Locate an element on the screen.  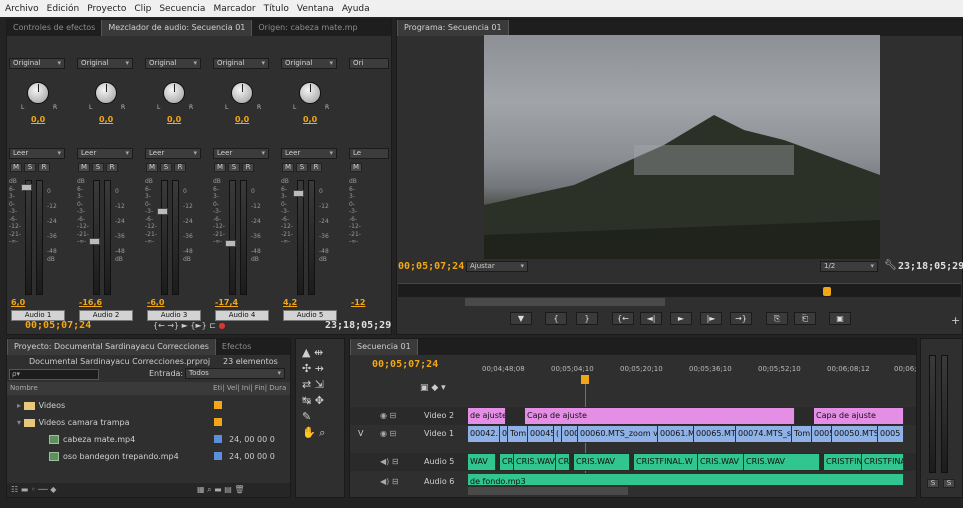
mark-in-button: { is located at coordinates (556, 318).